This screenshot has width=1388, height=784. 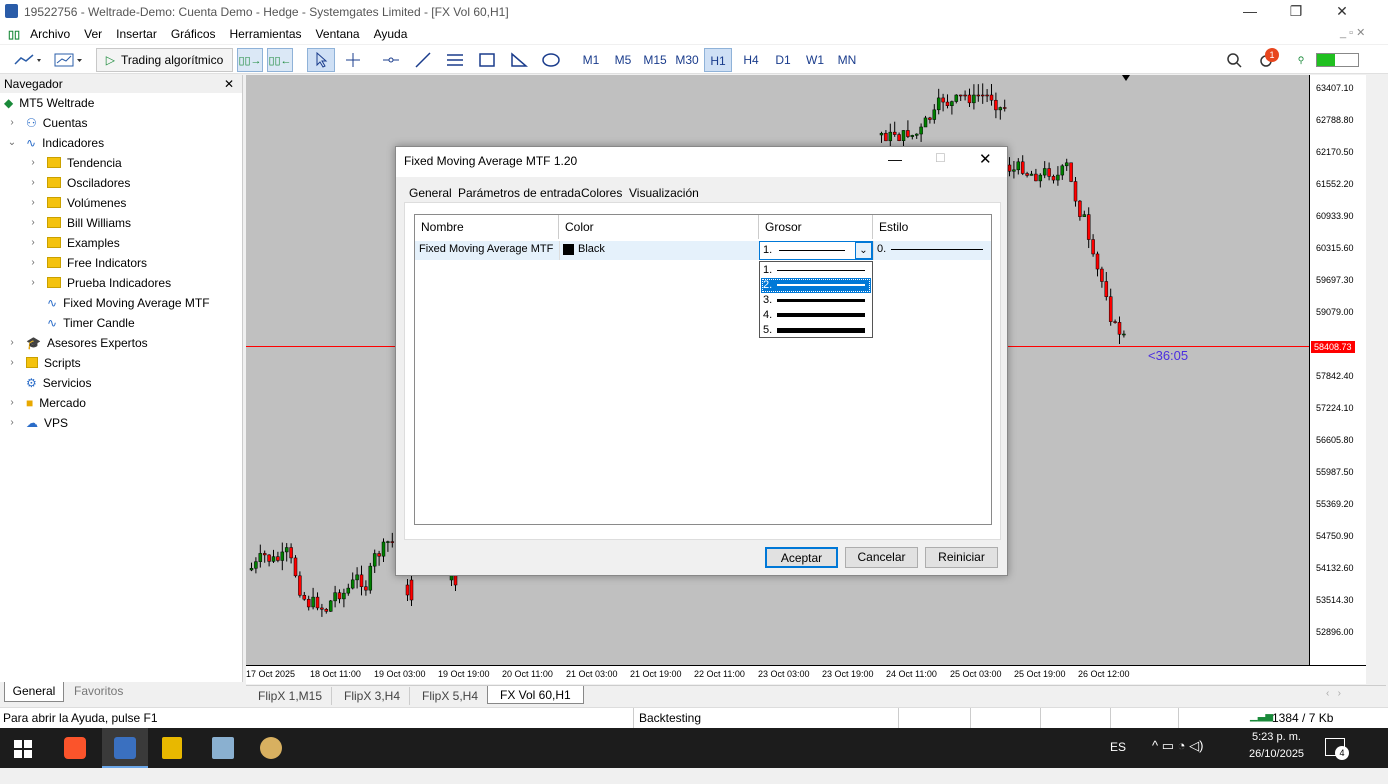 What do you see at coordinates (229, 84) in the screenshot?
I see `navigator-close-button: ✕` at bounding box center [229, 84].